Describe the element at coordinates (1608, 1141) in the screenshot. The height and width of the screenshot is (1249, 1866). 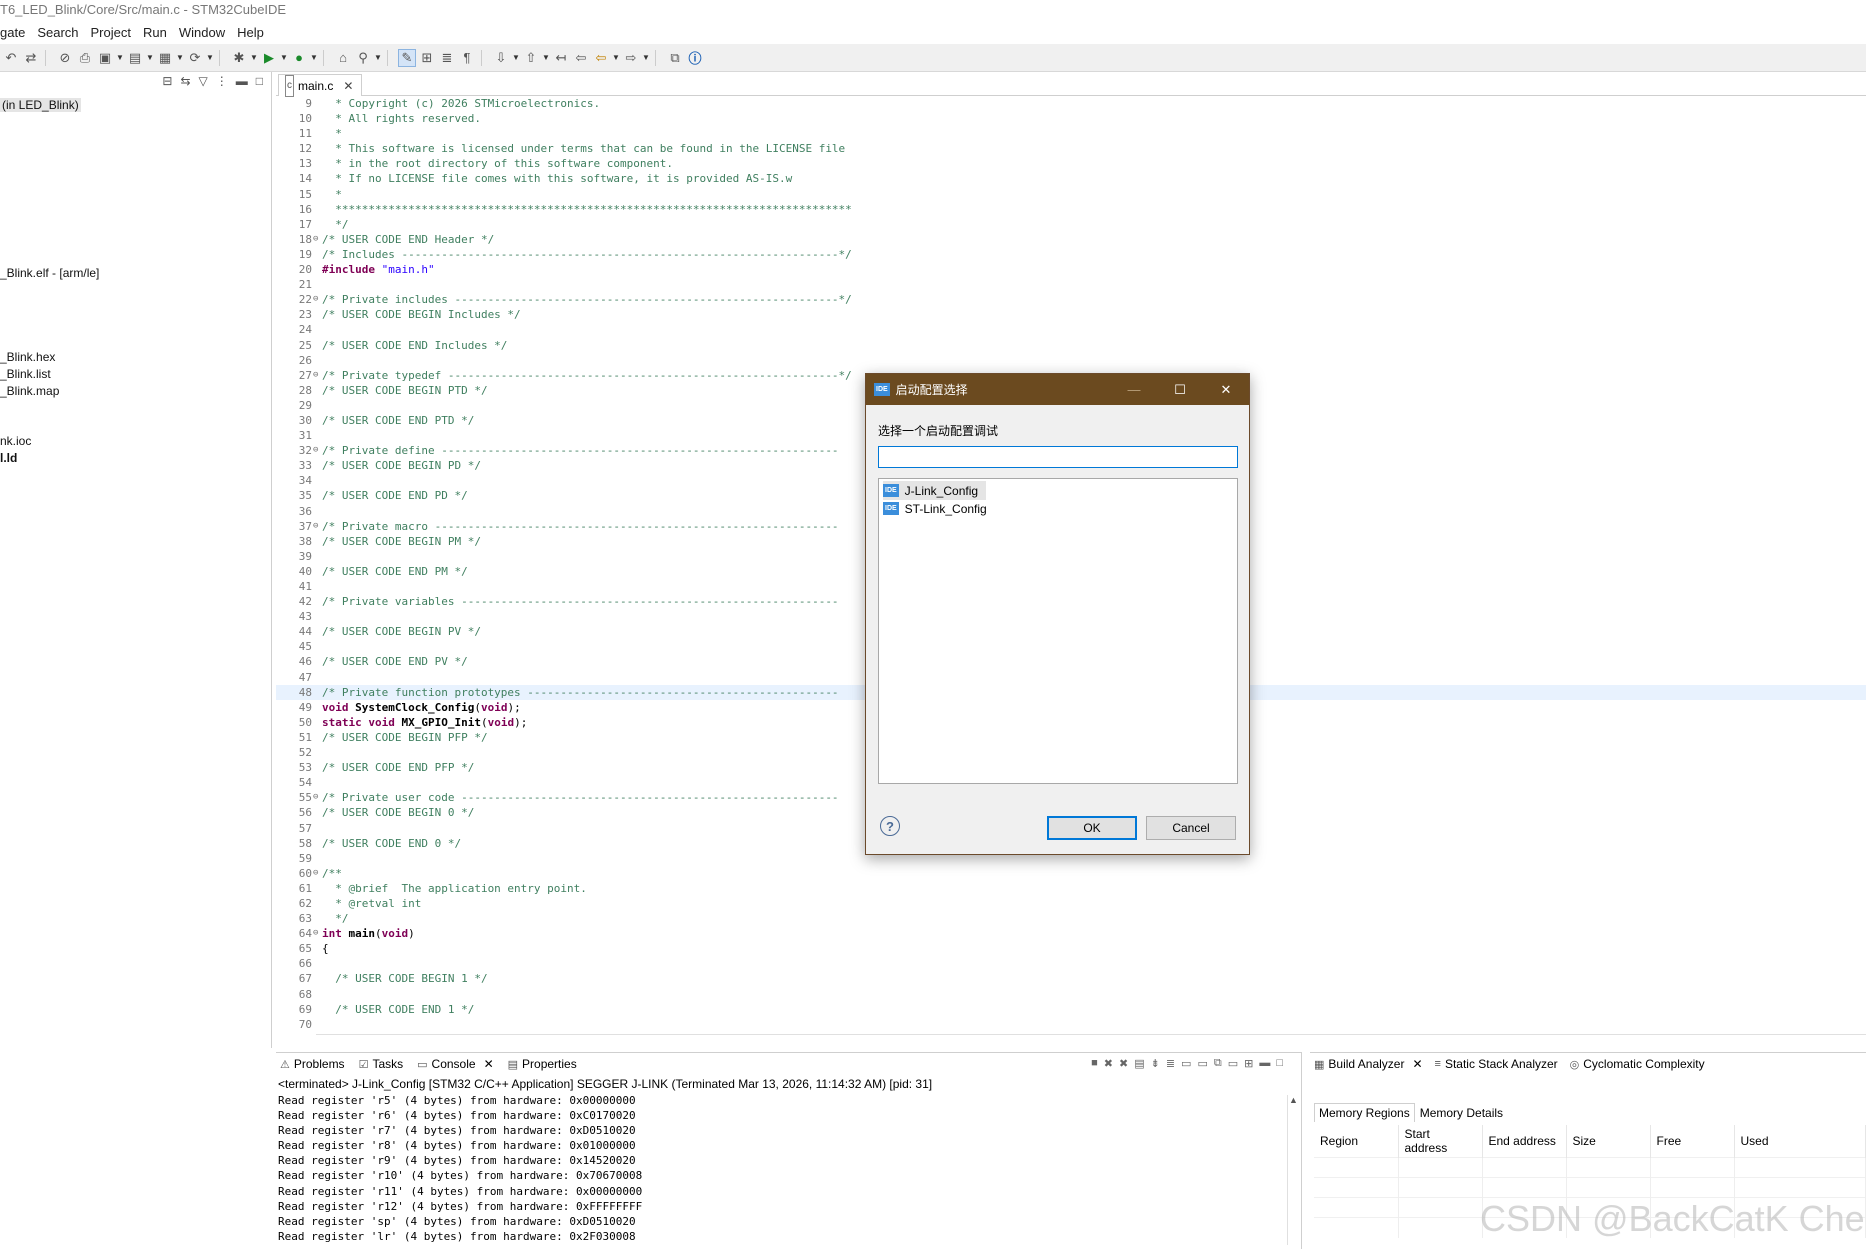
I see `column-header: Size` at that location.